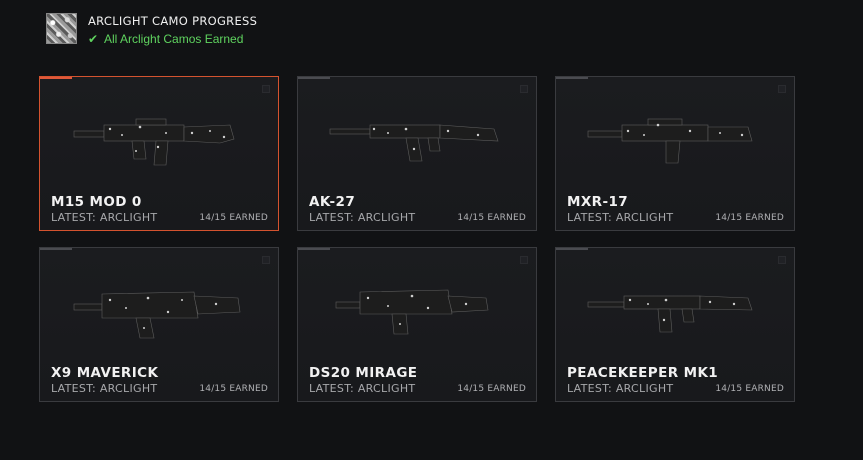  I want to click on weapon-card-m15-mod-0: M15 MOD 0 LATEST: ARCLIGHT 14/15 EARNED, so click(159, 153).